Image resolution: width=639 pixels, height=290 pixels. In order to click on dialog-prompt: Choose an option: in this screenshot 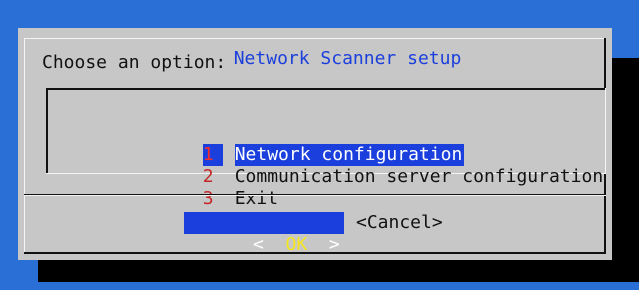, I will do `click(134, 62)`.